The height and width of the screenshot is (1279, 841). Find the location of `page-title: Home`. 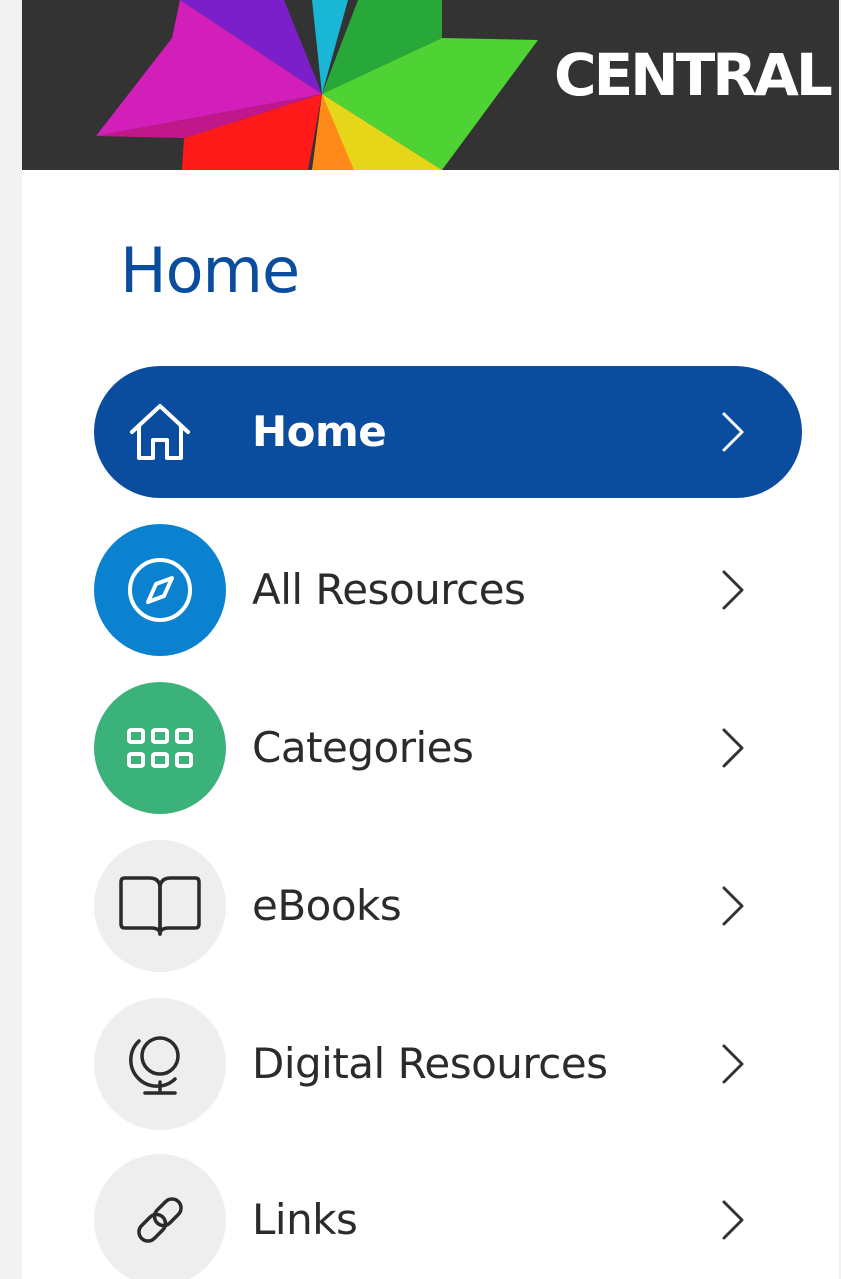

page-title: Home is located at coordinates (210, 270).